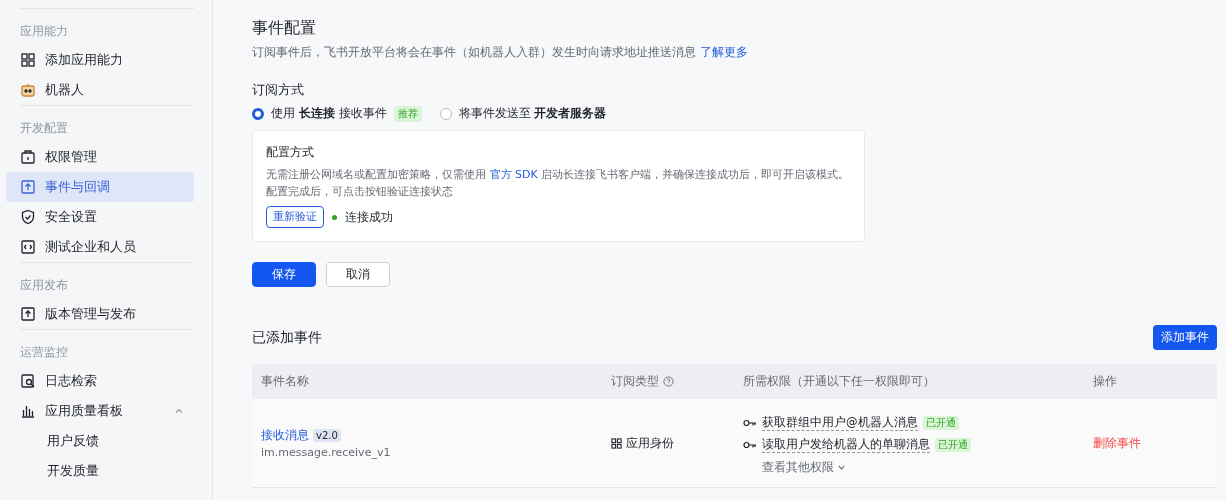 The width and height of the screenshot is (1226, 500). What do you see at coordinates (326, 452) in the screenshot?
I see `event-code: im.message.receive_v1` at bounding box center [326, 452].